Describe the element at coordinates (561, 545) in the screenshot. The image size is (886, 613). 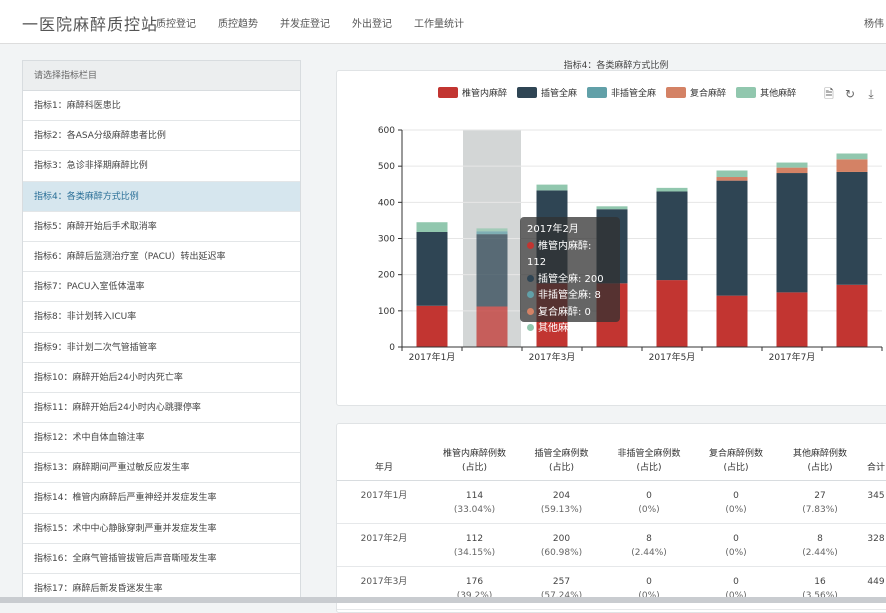
I see `count-cell: 200 (60.98%)` at that location.